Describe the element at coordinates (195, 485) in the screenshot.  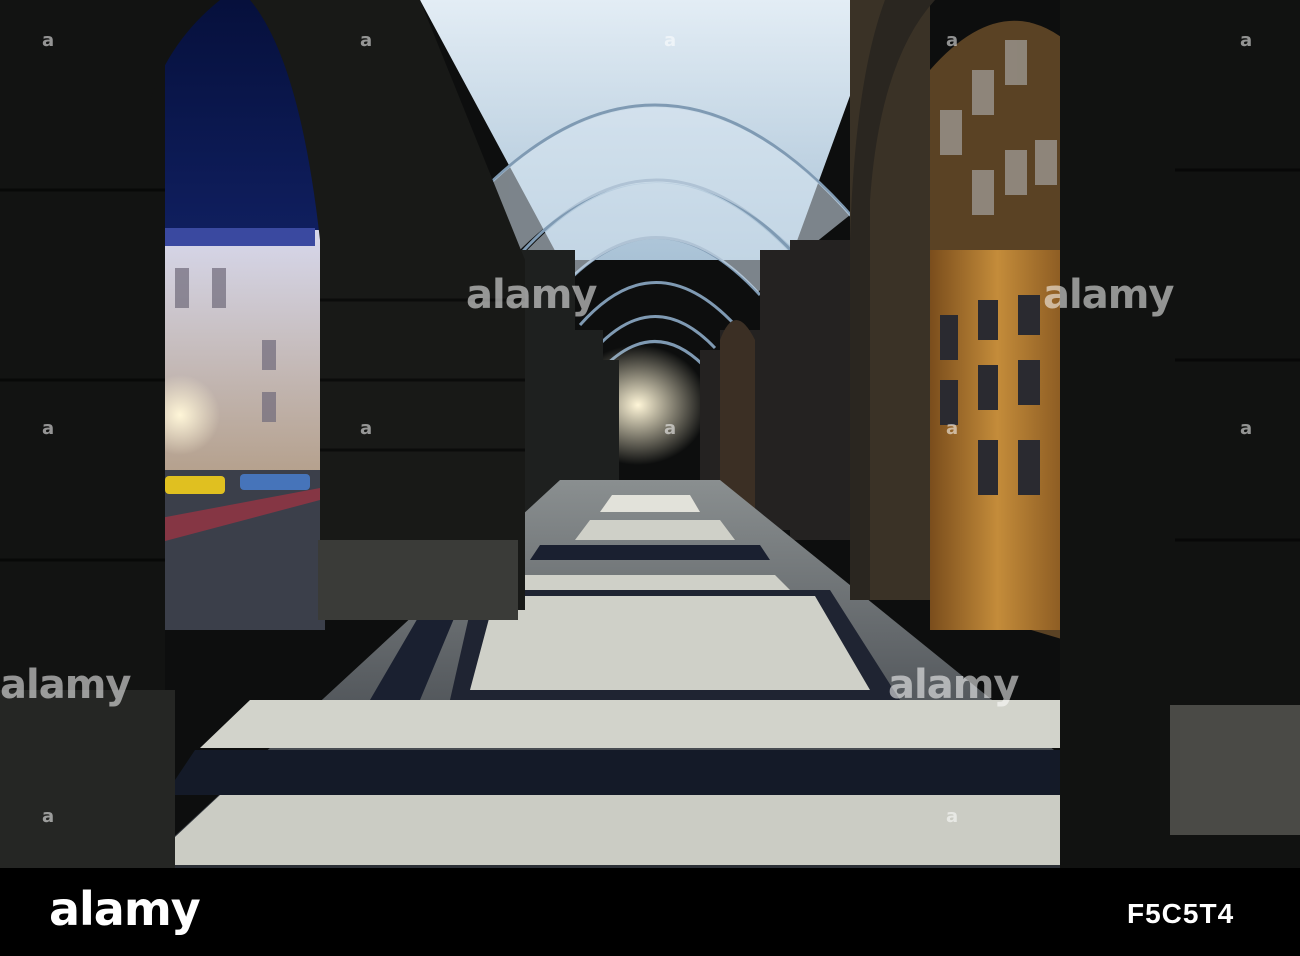
I see `taxi` at that location.